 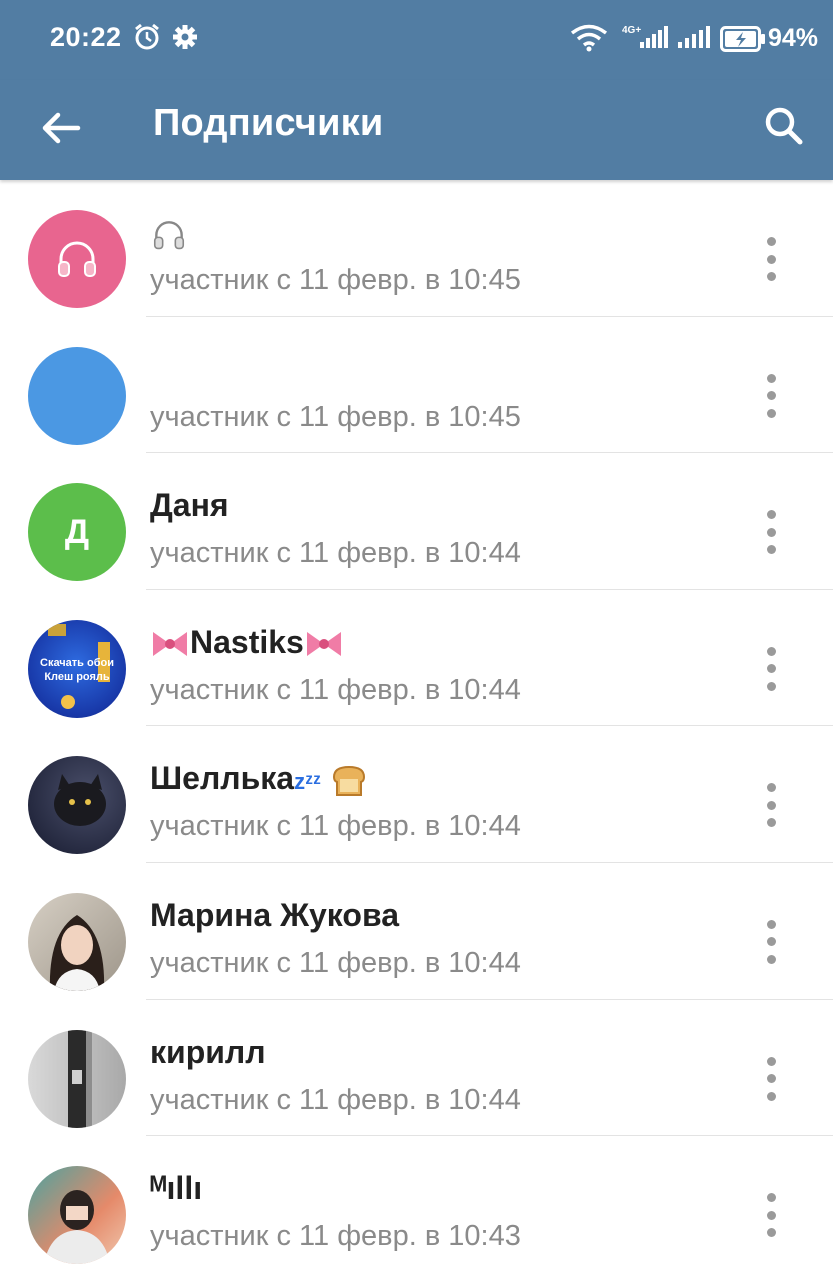 What do you see at coordinates (631, 30) in the screenshot?
I see `svg-text: 4G+` at bounding box center [631, 30].